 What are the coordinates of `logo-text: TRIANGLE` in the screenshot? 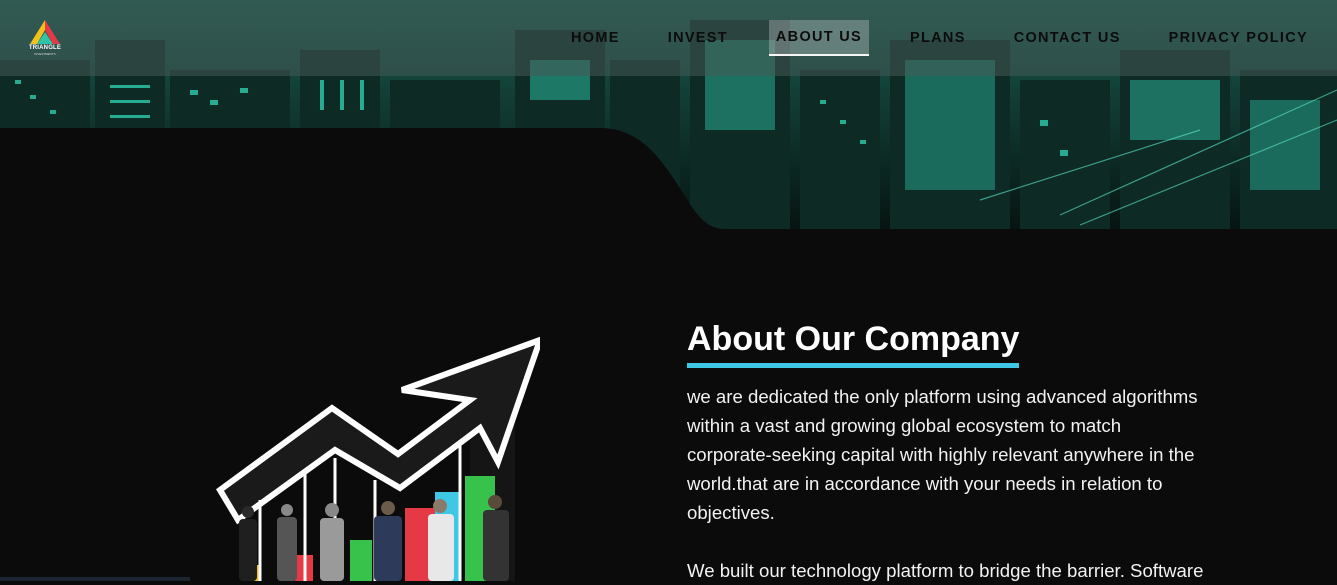 It's located at (45, 48).